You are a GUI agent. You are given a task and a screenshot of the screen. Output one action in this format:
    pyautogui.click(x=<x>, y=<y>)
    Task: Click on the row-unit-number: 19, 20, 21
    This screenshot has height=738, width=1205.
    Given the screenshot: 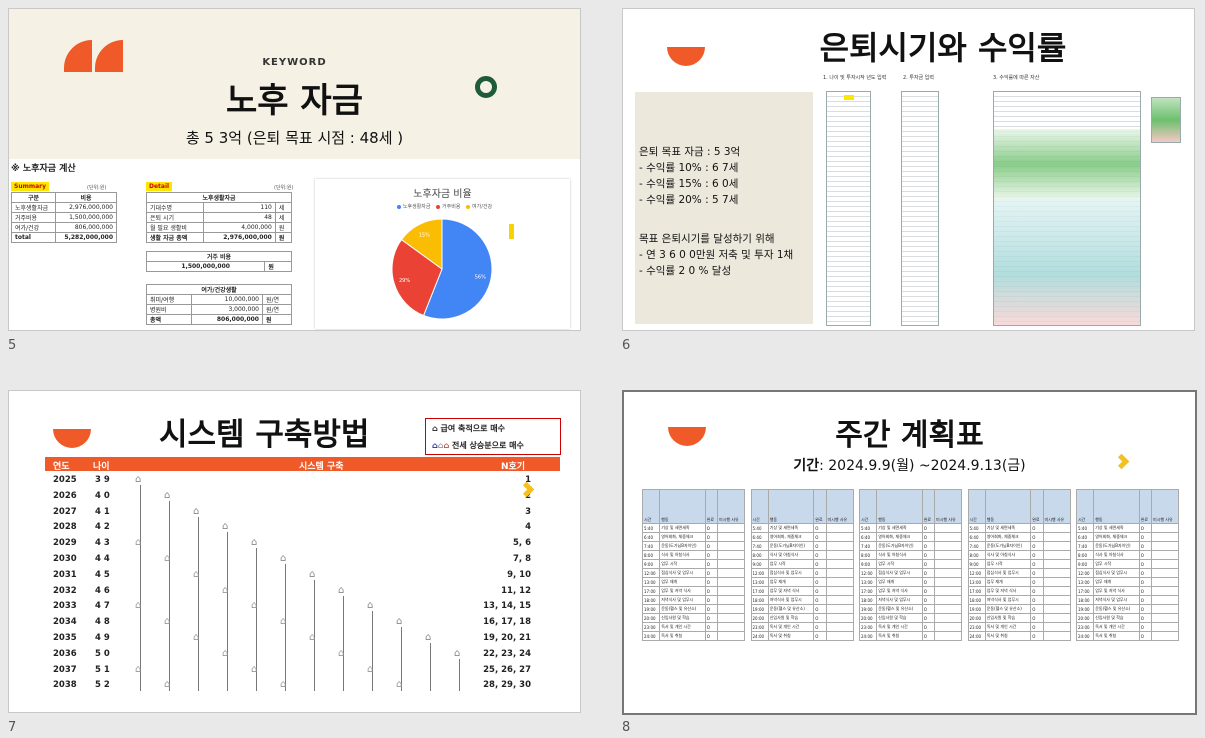 What is the action you would take?
    pyautogui.click(x=507, y=638)
    